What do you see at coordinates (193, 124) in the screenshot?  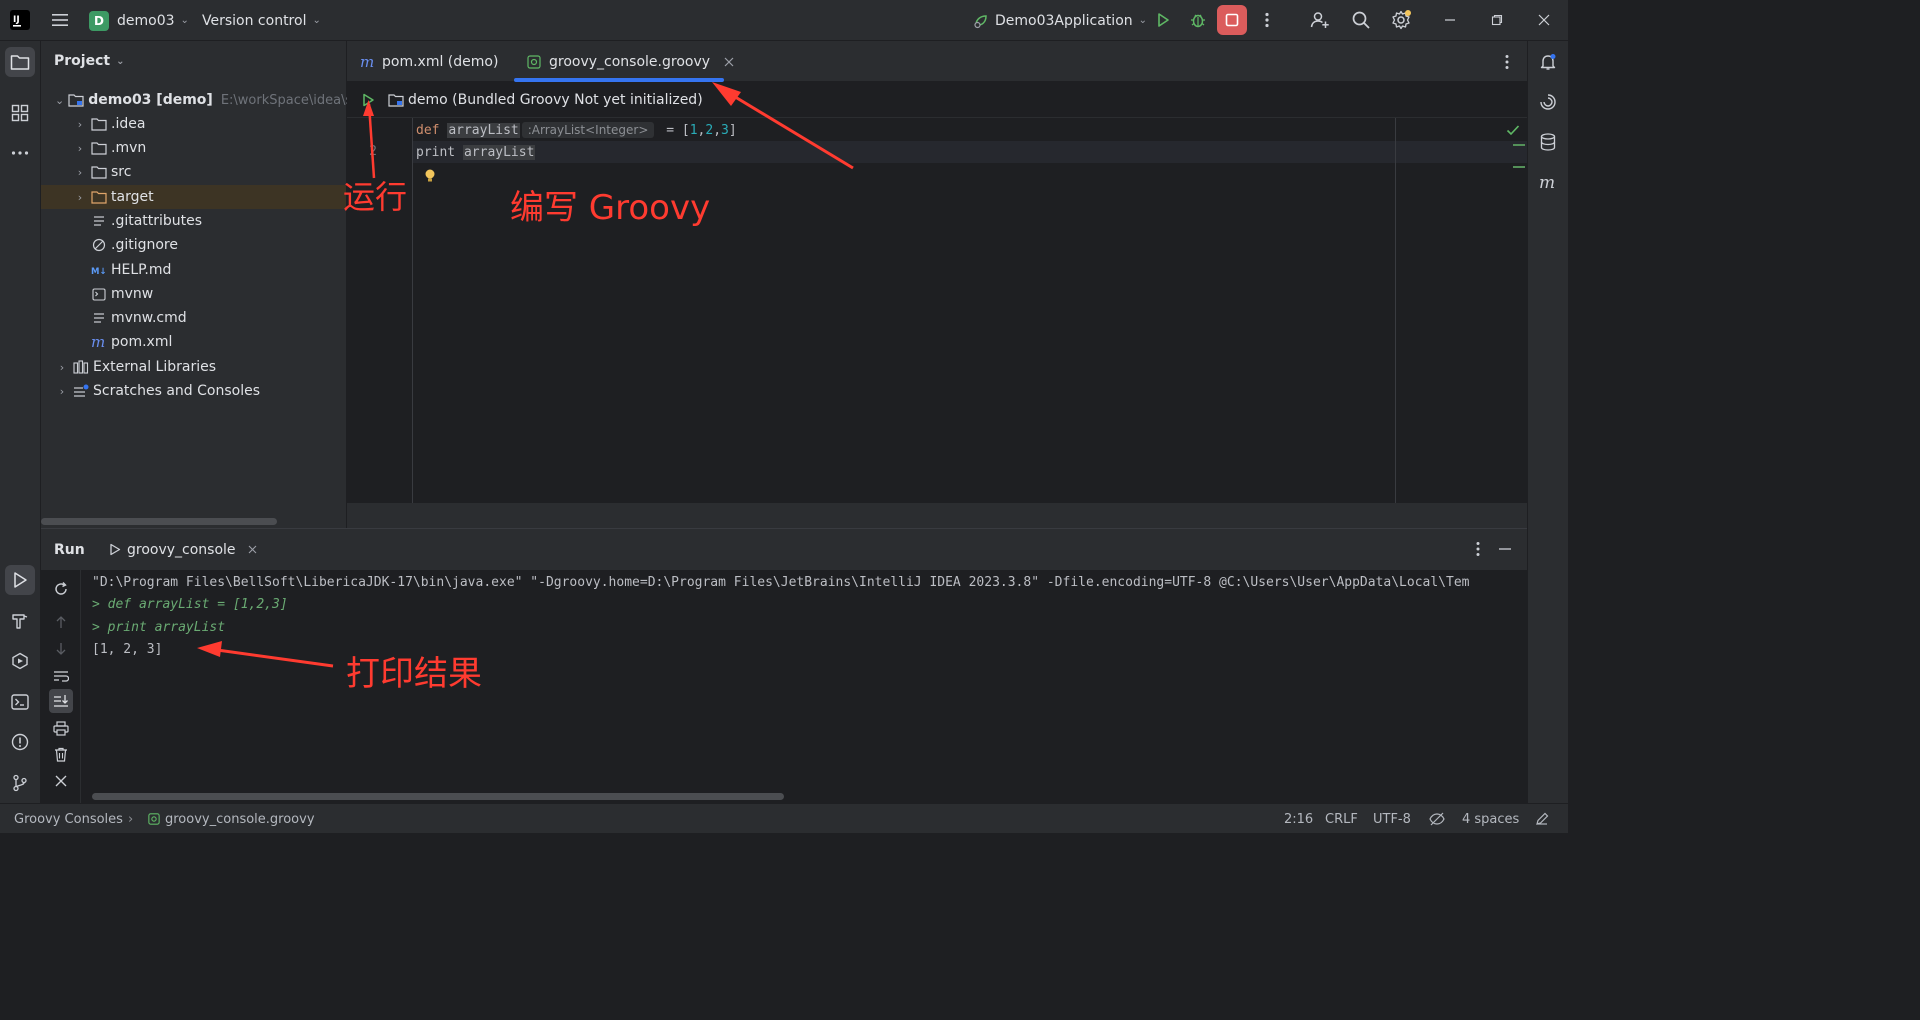 I see `tree-item-idea: › .idea` at bounding box center [193, 124].